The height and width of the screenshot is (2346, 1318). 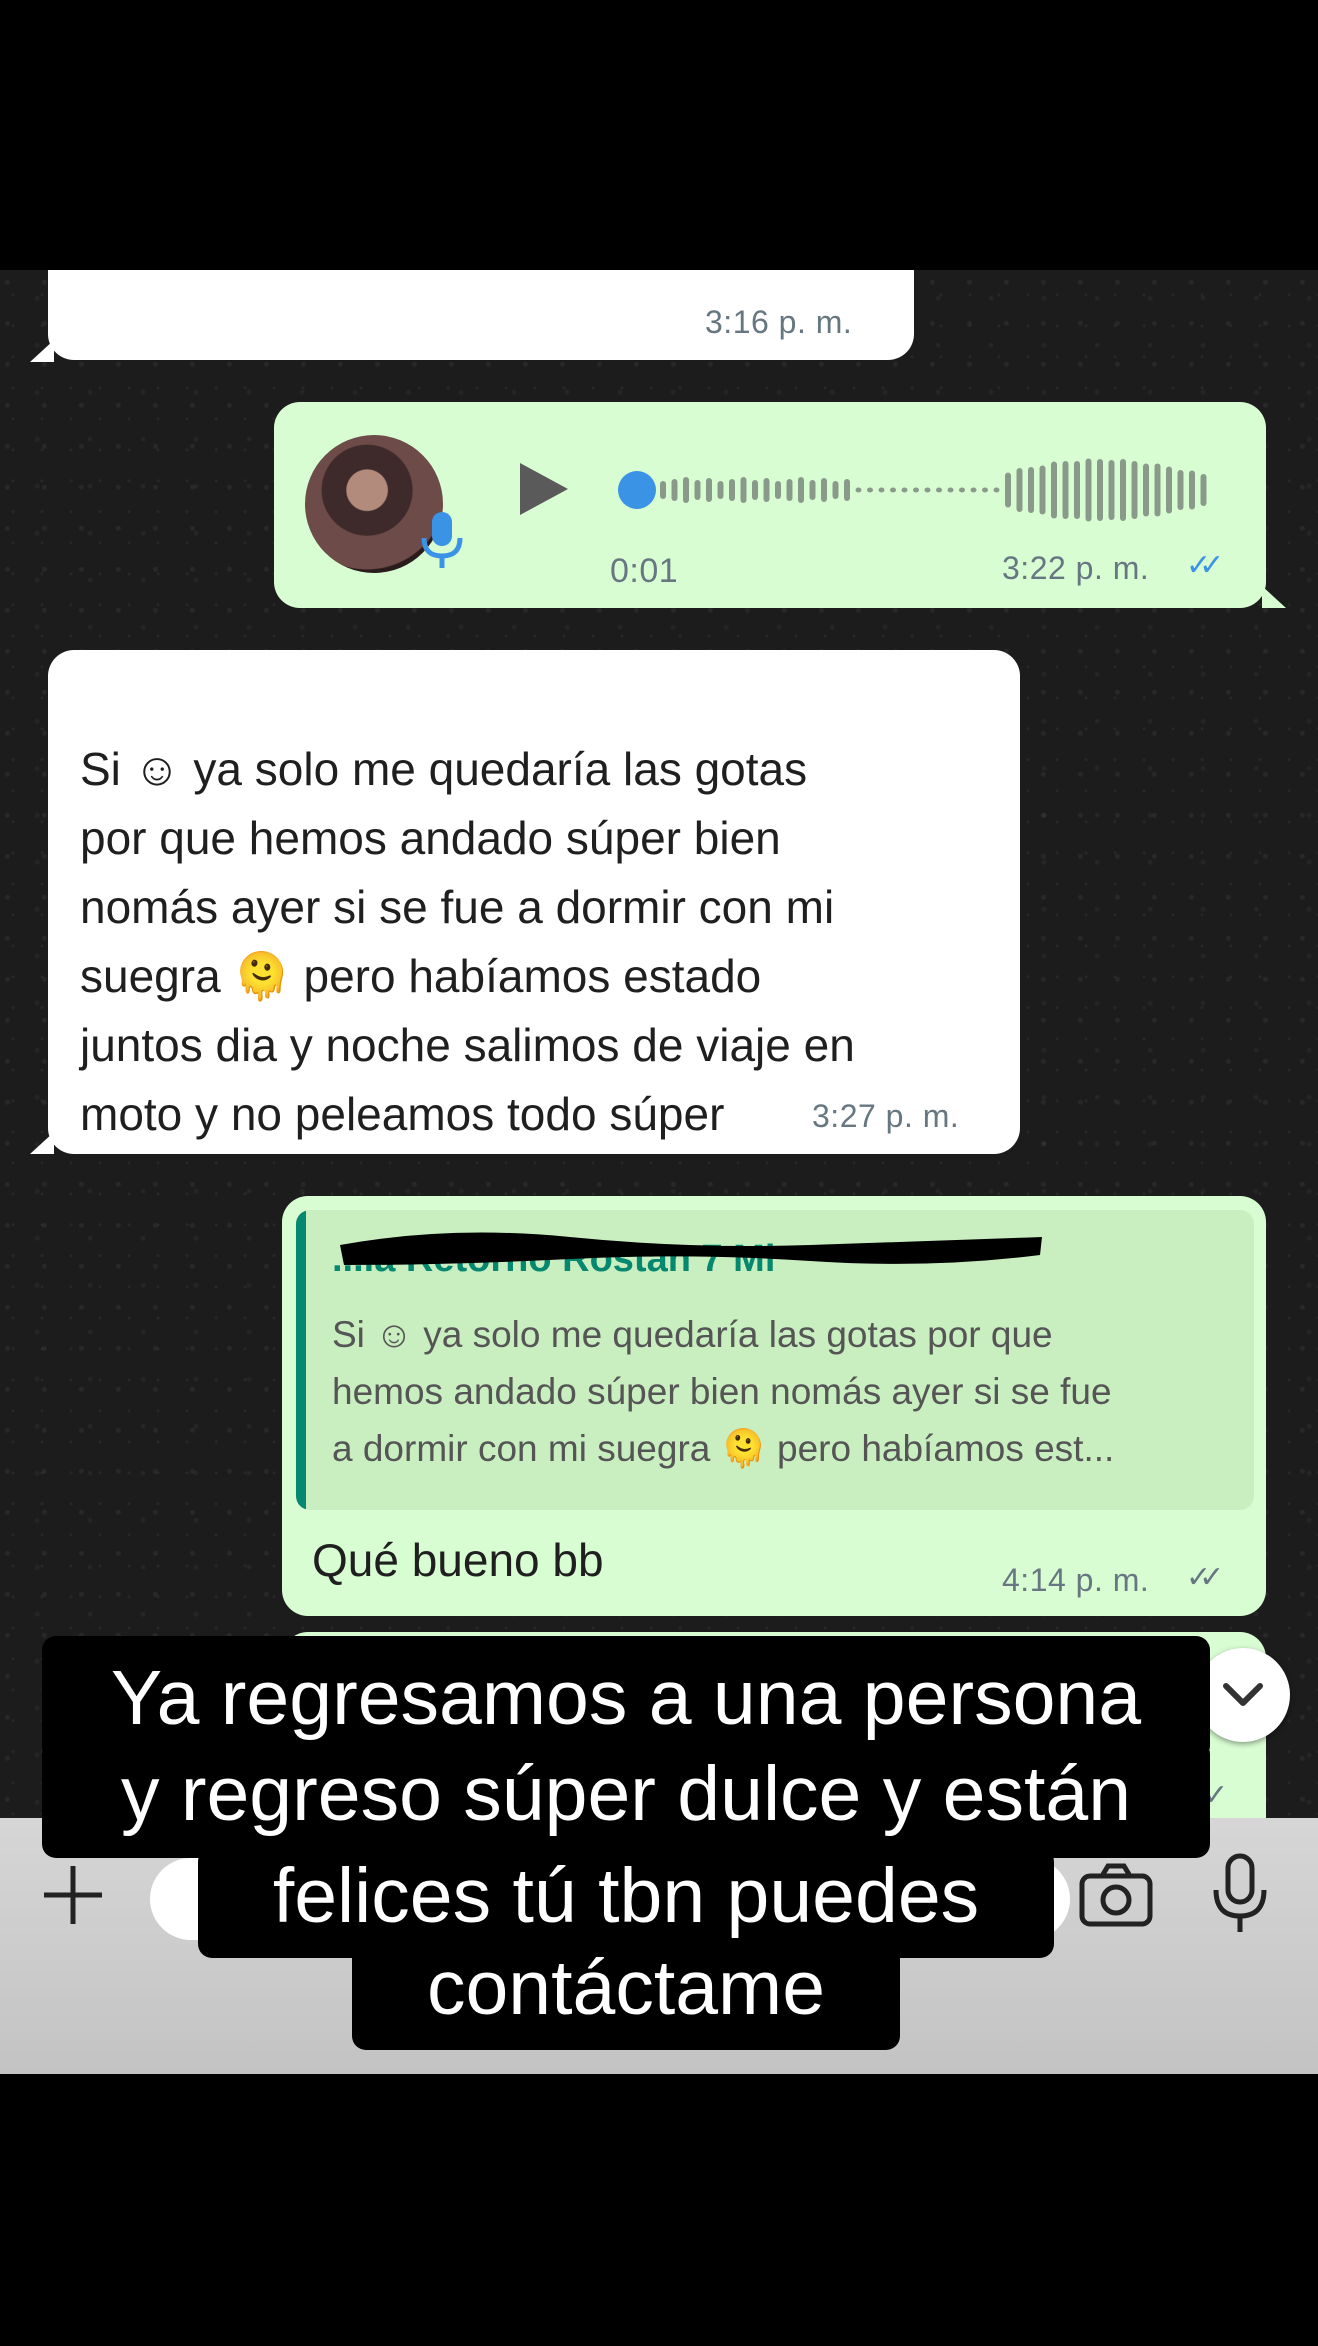 What do you see at coordinates (921, 490) in the screenshot?
I see `audio-waveform` at bounding box center [921, 490].